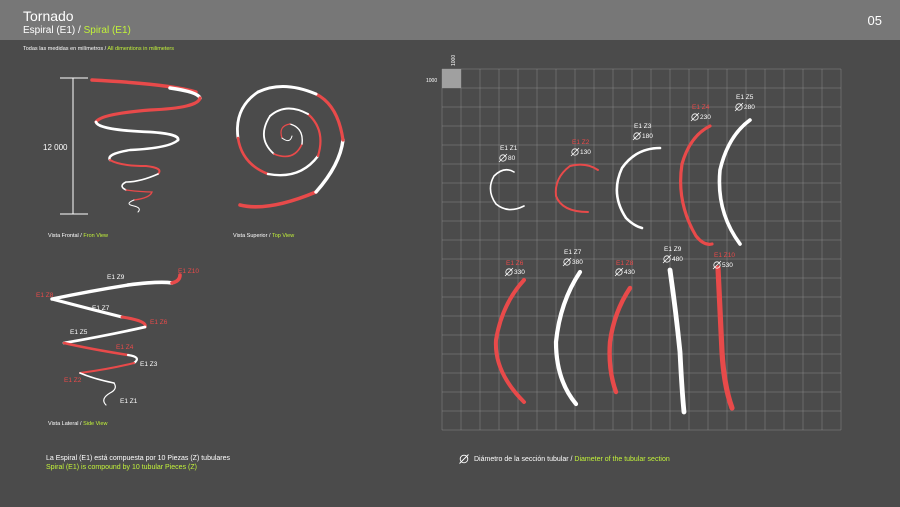  I want to click on piece-z5-id: E1 Z5, so click(745, 97).